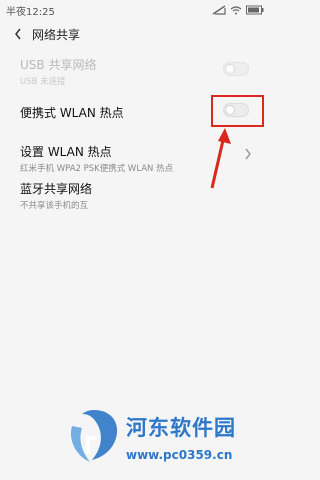 Image resolution: width=320 pixels, height=480 pixels. What do you see at coordinates (255, 10) in the screenshot?
I see `battery-icon` at bounding box center [255, 10].